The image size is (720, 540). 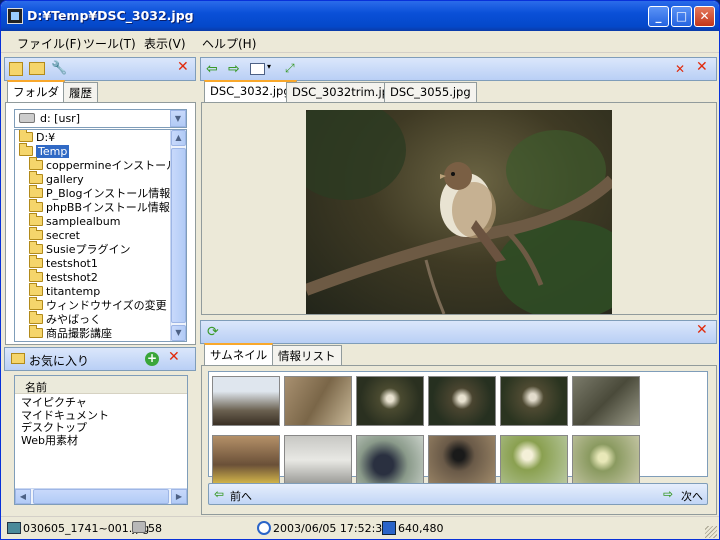 What do you see at coordinates (26, 136) in the screenshot?
I see `folder-open-icon` at bounding box center [26, 136].